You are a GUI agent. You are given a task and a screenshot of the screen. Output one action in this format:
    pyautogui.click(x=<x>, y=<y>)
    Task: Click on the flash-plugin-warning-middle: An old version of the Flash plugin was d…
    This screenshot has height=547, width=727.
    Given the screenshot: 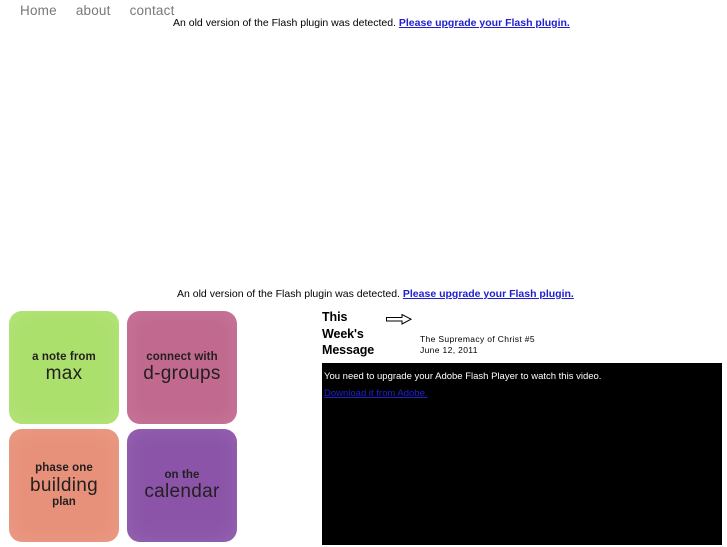 What is the action you would take?
    pyautogui.click(x=375, y=294)
    